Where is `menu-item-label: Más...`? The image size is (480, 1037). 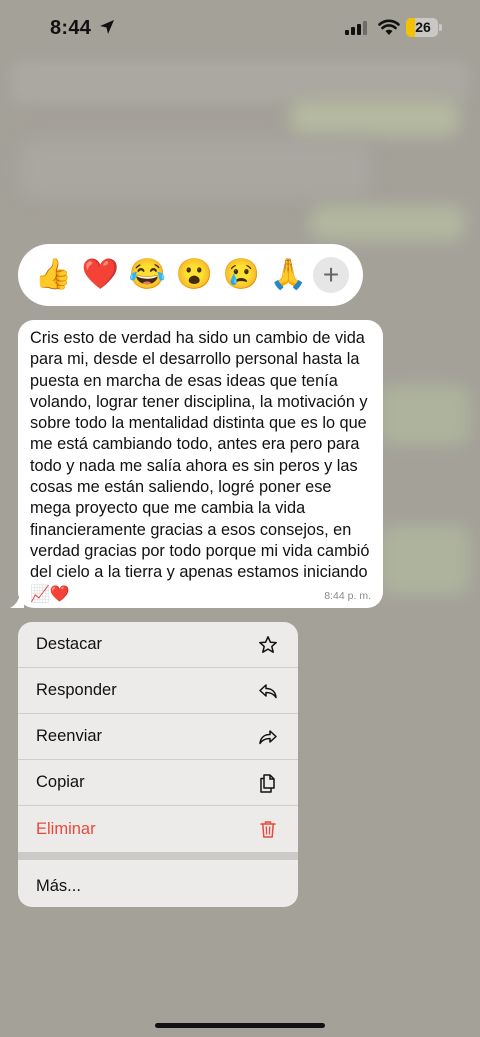 menu-item-label: Más... is located at coordinates (58, 885).